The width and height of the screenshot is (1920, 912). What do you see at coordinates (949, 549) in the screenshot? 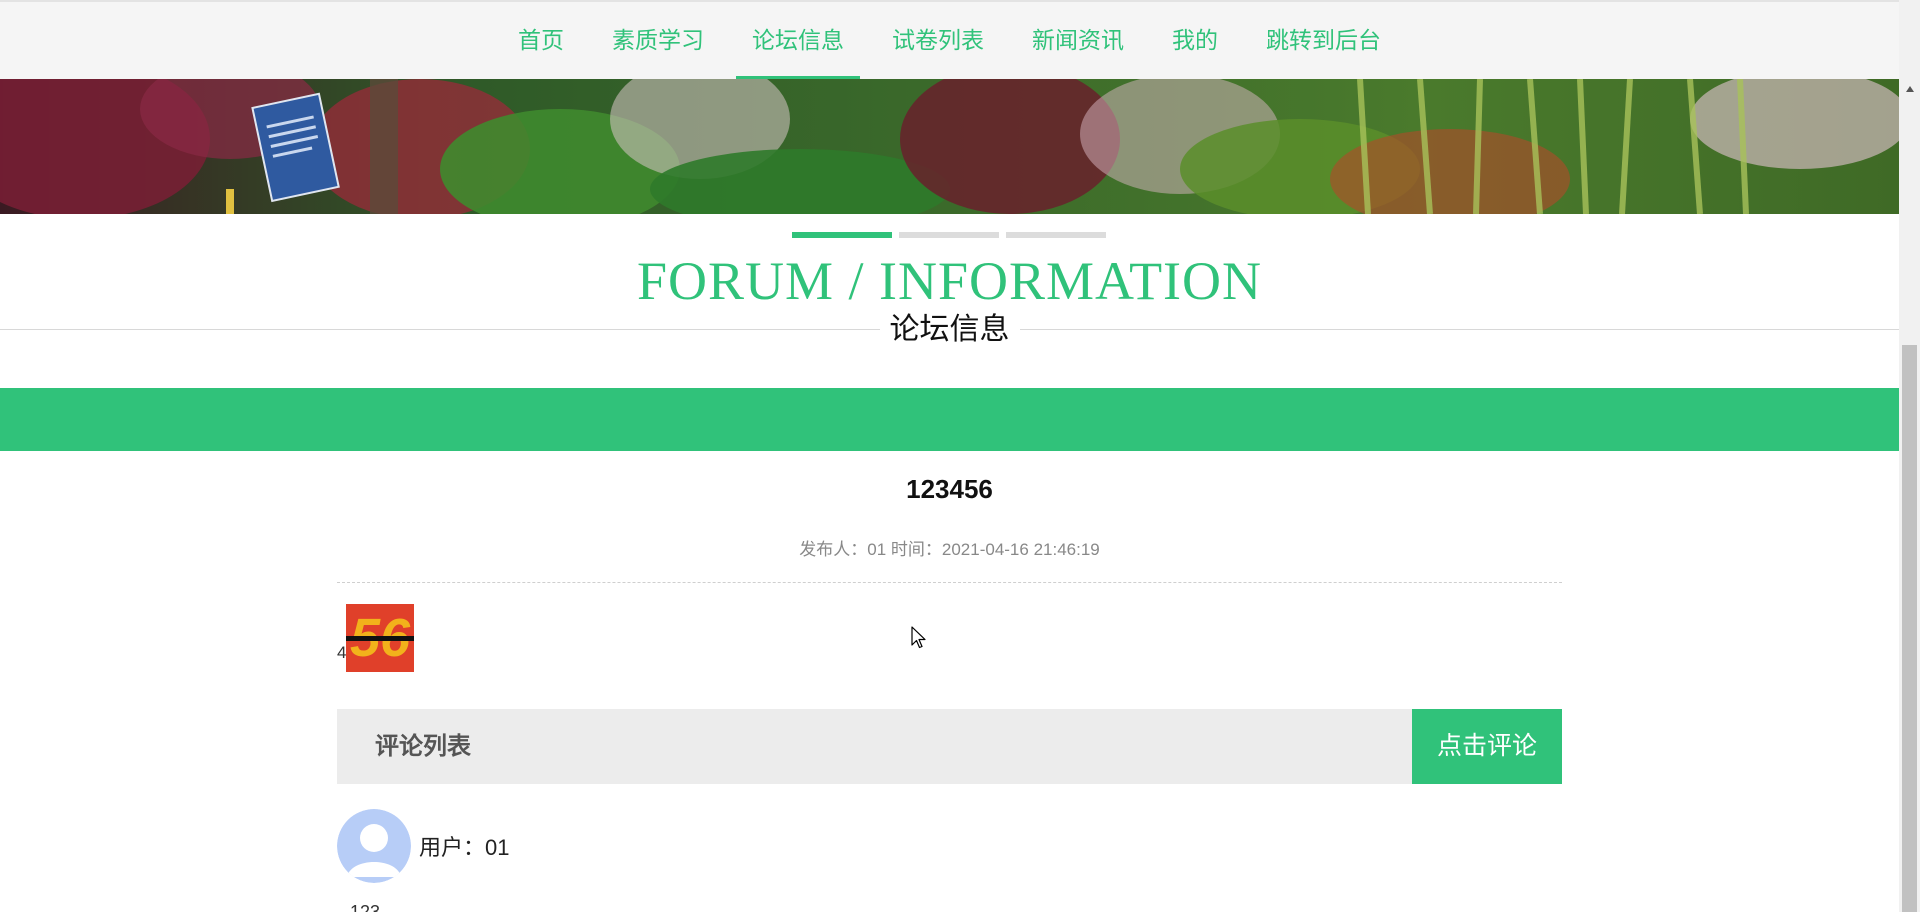
I see `post-meta: 发布人：01 时间：2021-04-16 21:46:19` at bounding box center [949, 549].